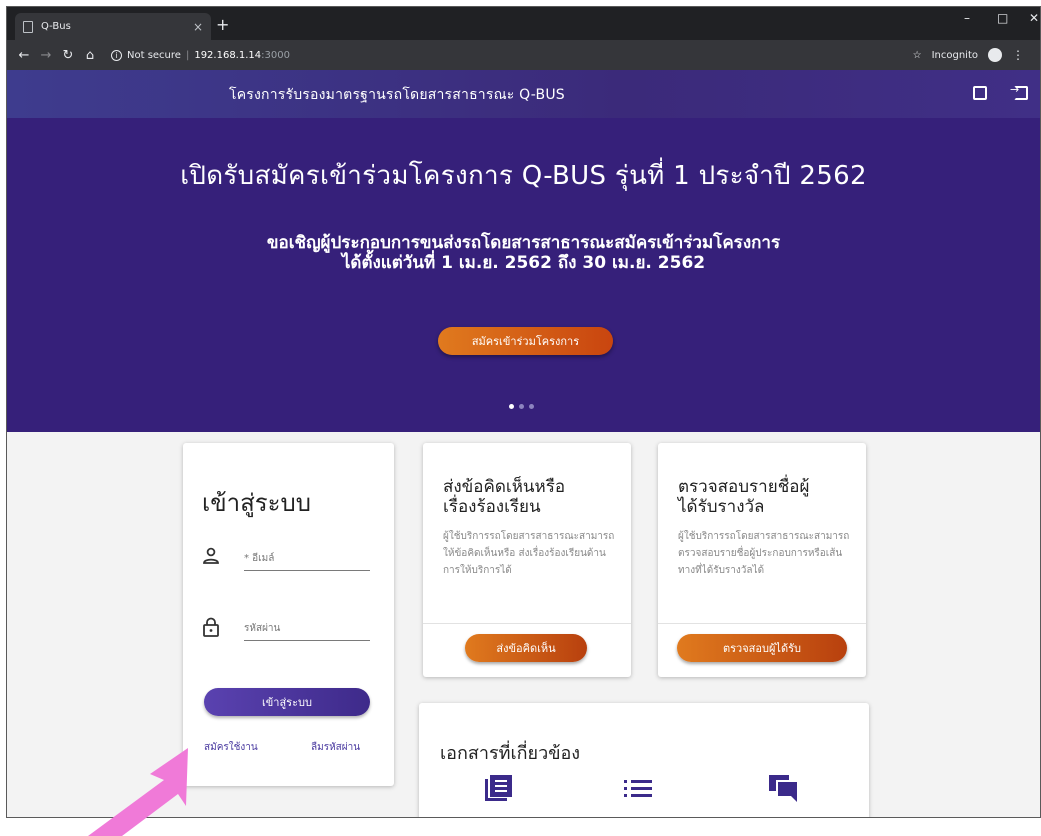 The width and height of the screenshot is (1041, 836). What do you see at coordinates (287, 702) in the screenshot?
I see `login-button: เข้าสู่ระบบ` at bounding box center [287, 702].